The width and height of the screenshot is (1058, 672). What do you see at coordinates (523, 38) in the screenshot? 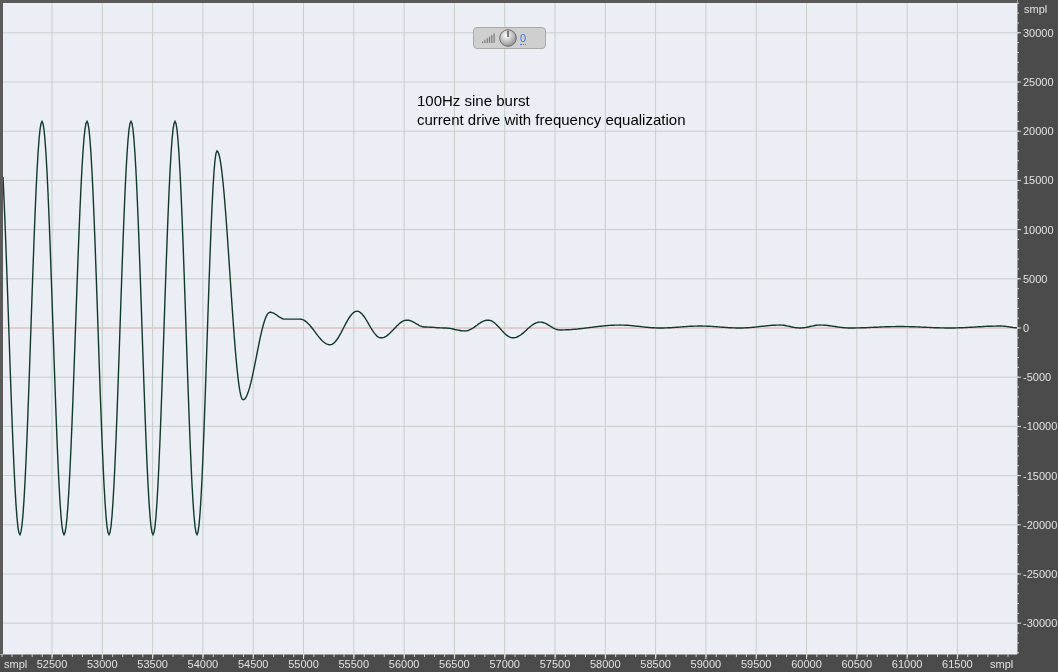
I see `volume-value: 0` at bounding box center [523, 38].